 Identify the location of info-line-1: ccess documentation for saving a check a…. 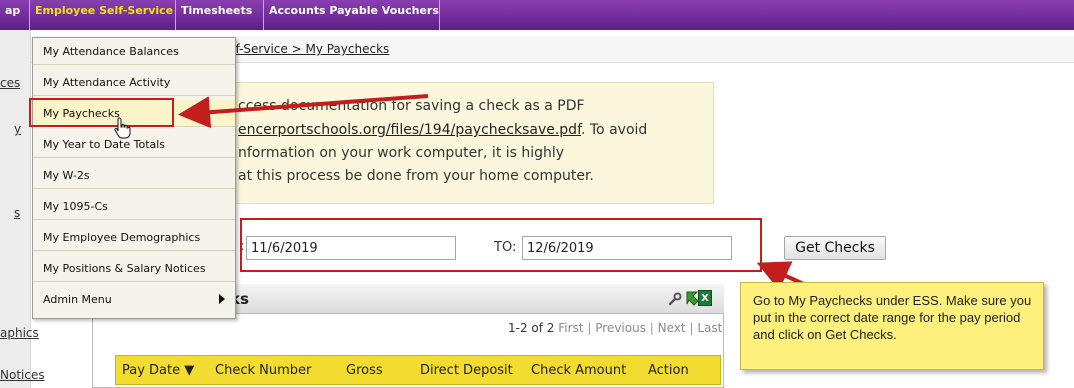
(411, 106).